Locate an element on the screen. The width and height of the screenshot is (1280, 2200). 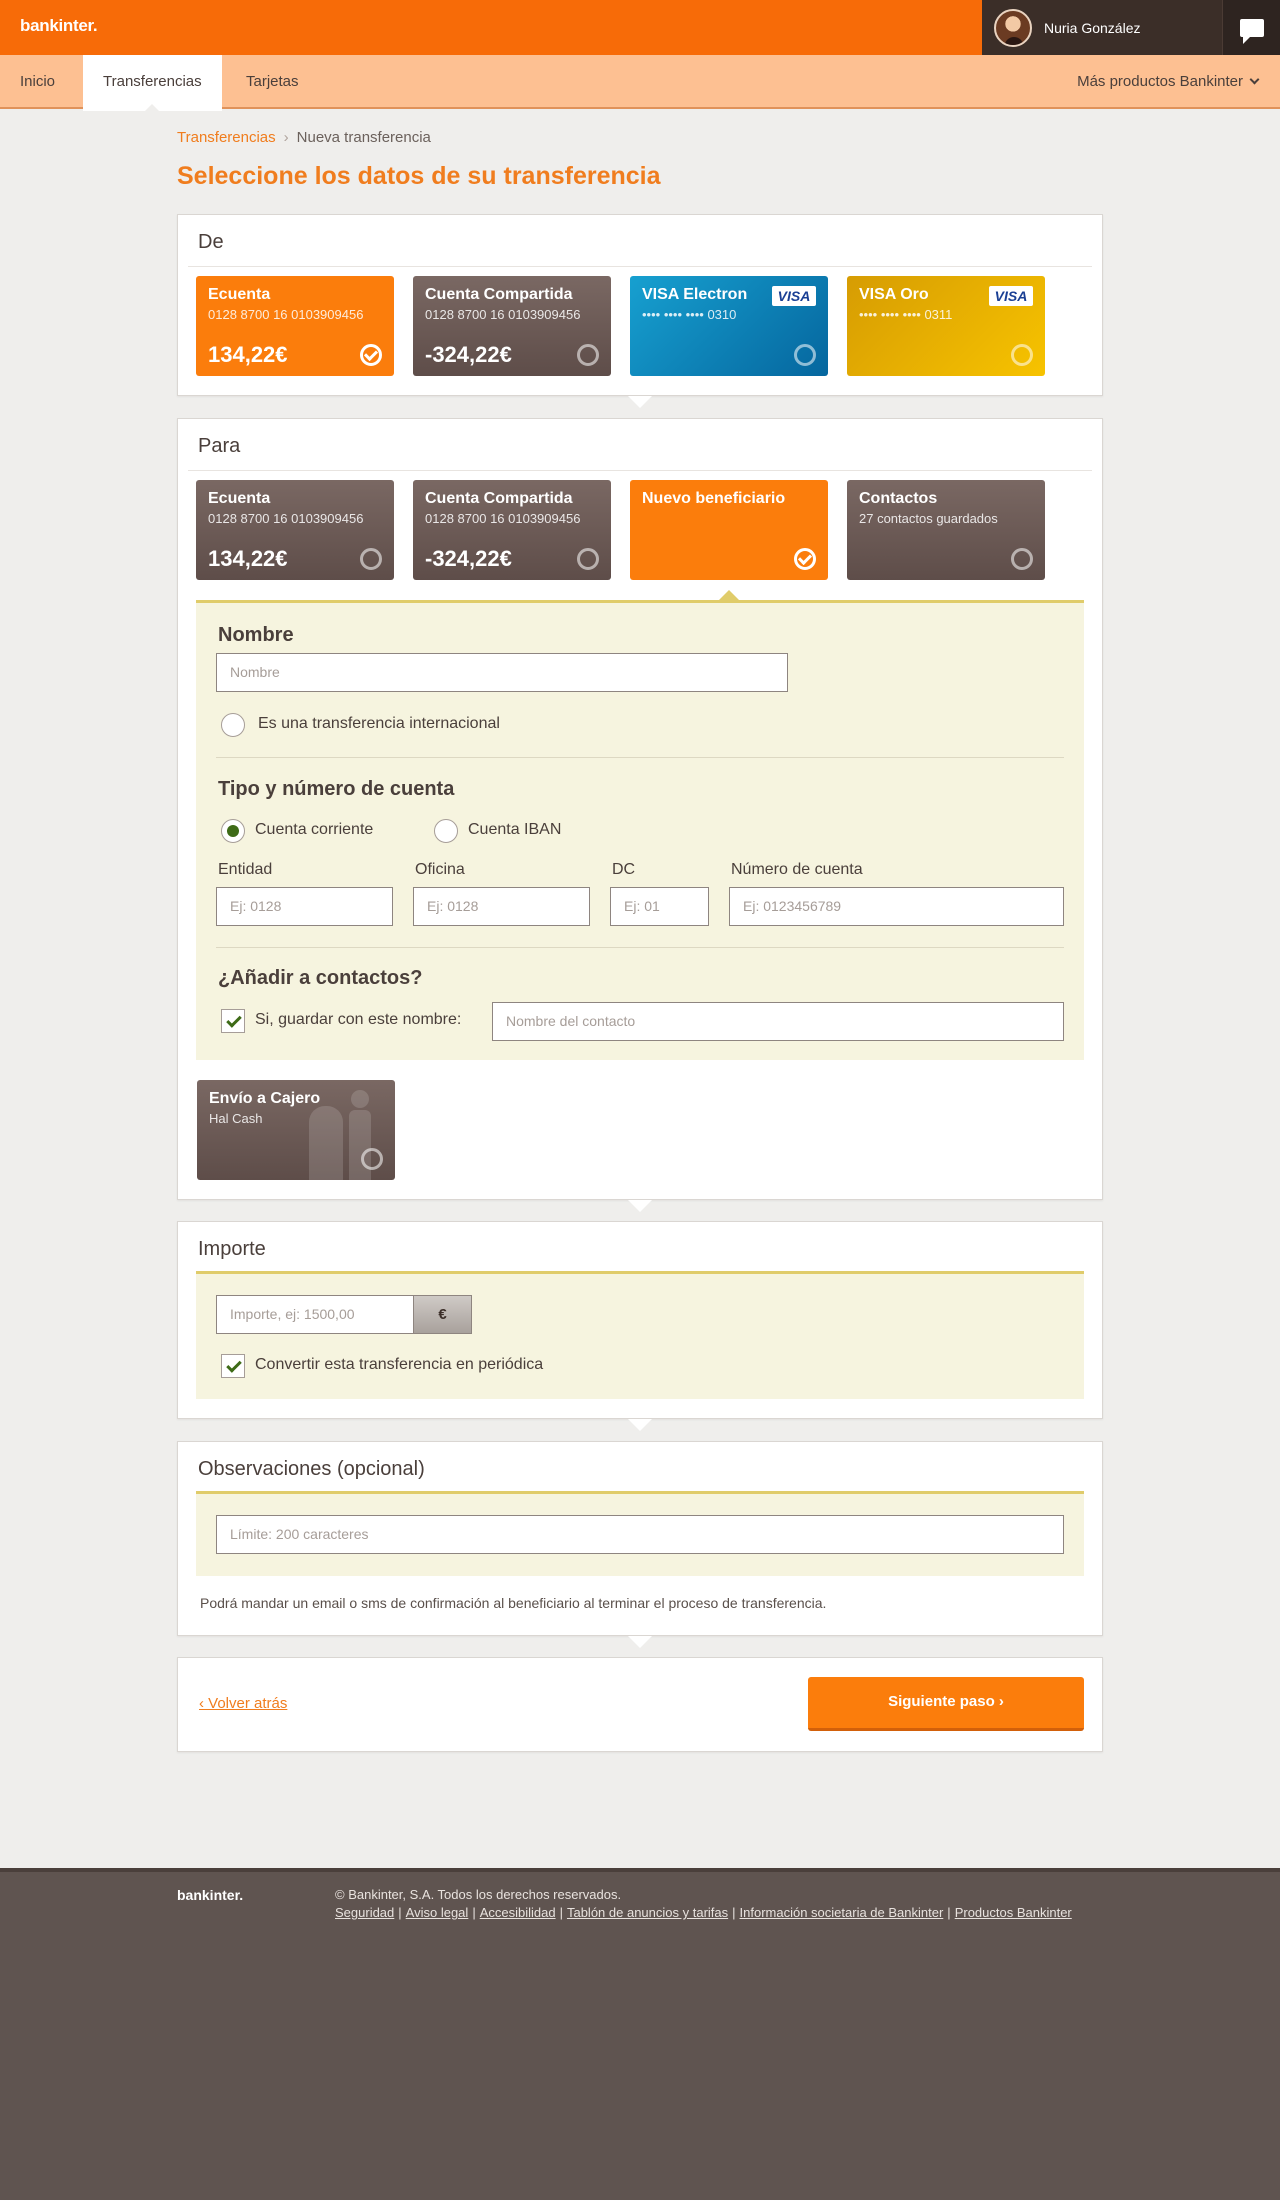
logo-text: bankinter. is located at coordinates (59, 25).